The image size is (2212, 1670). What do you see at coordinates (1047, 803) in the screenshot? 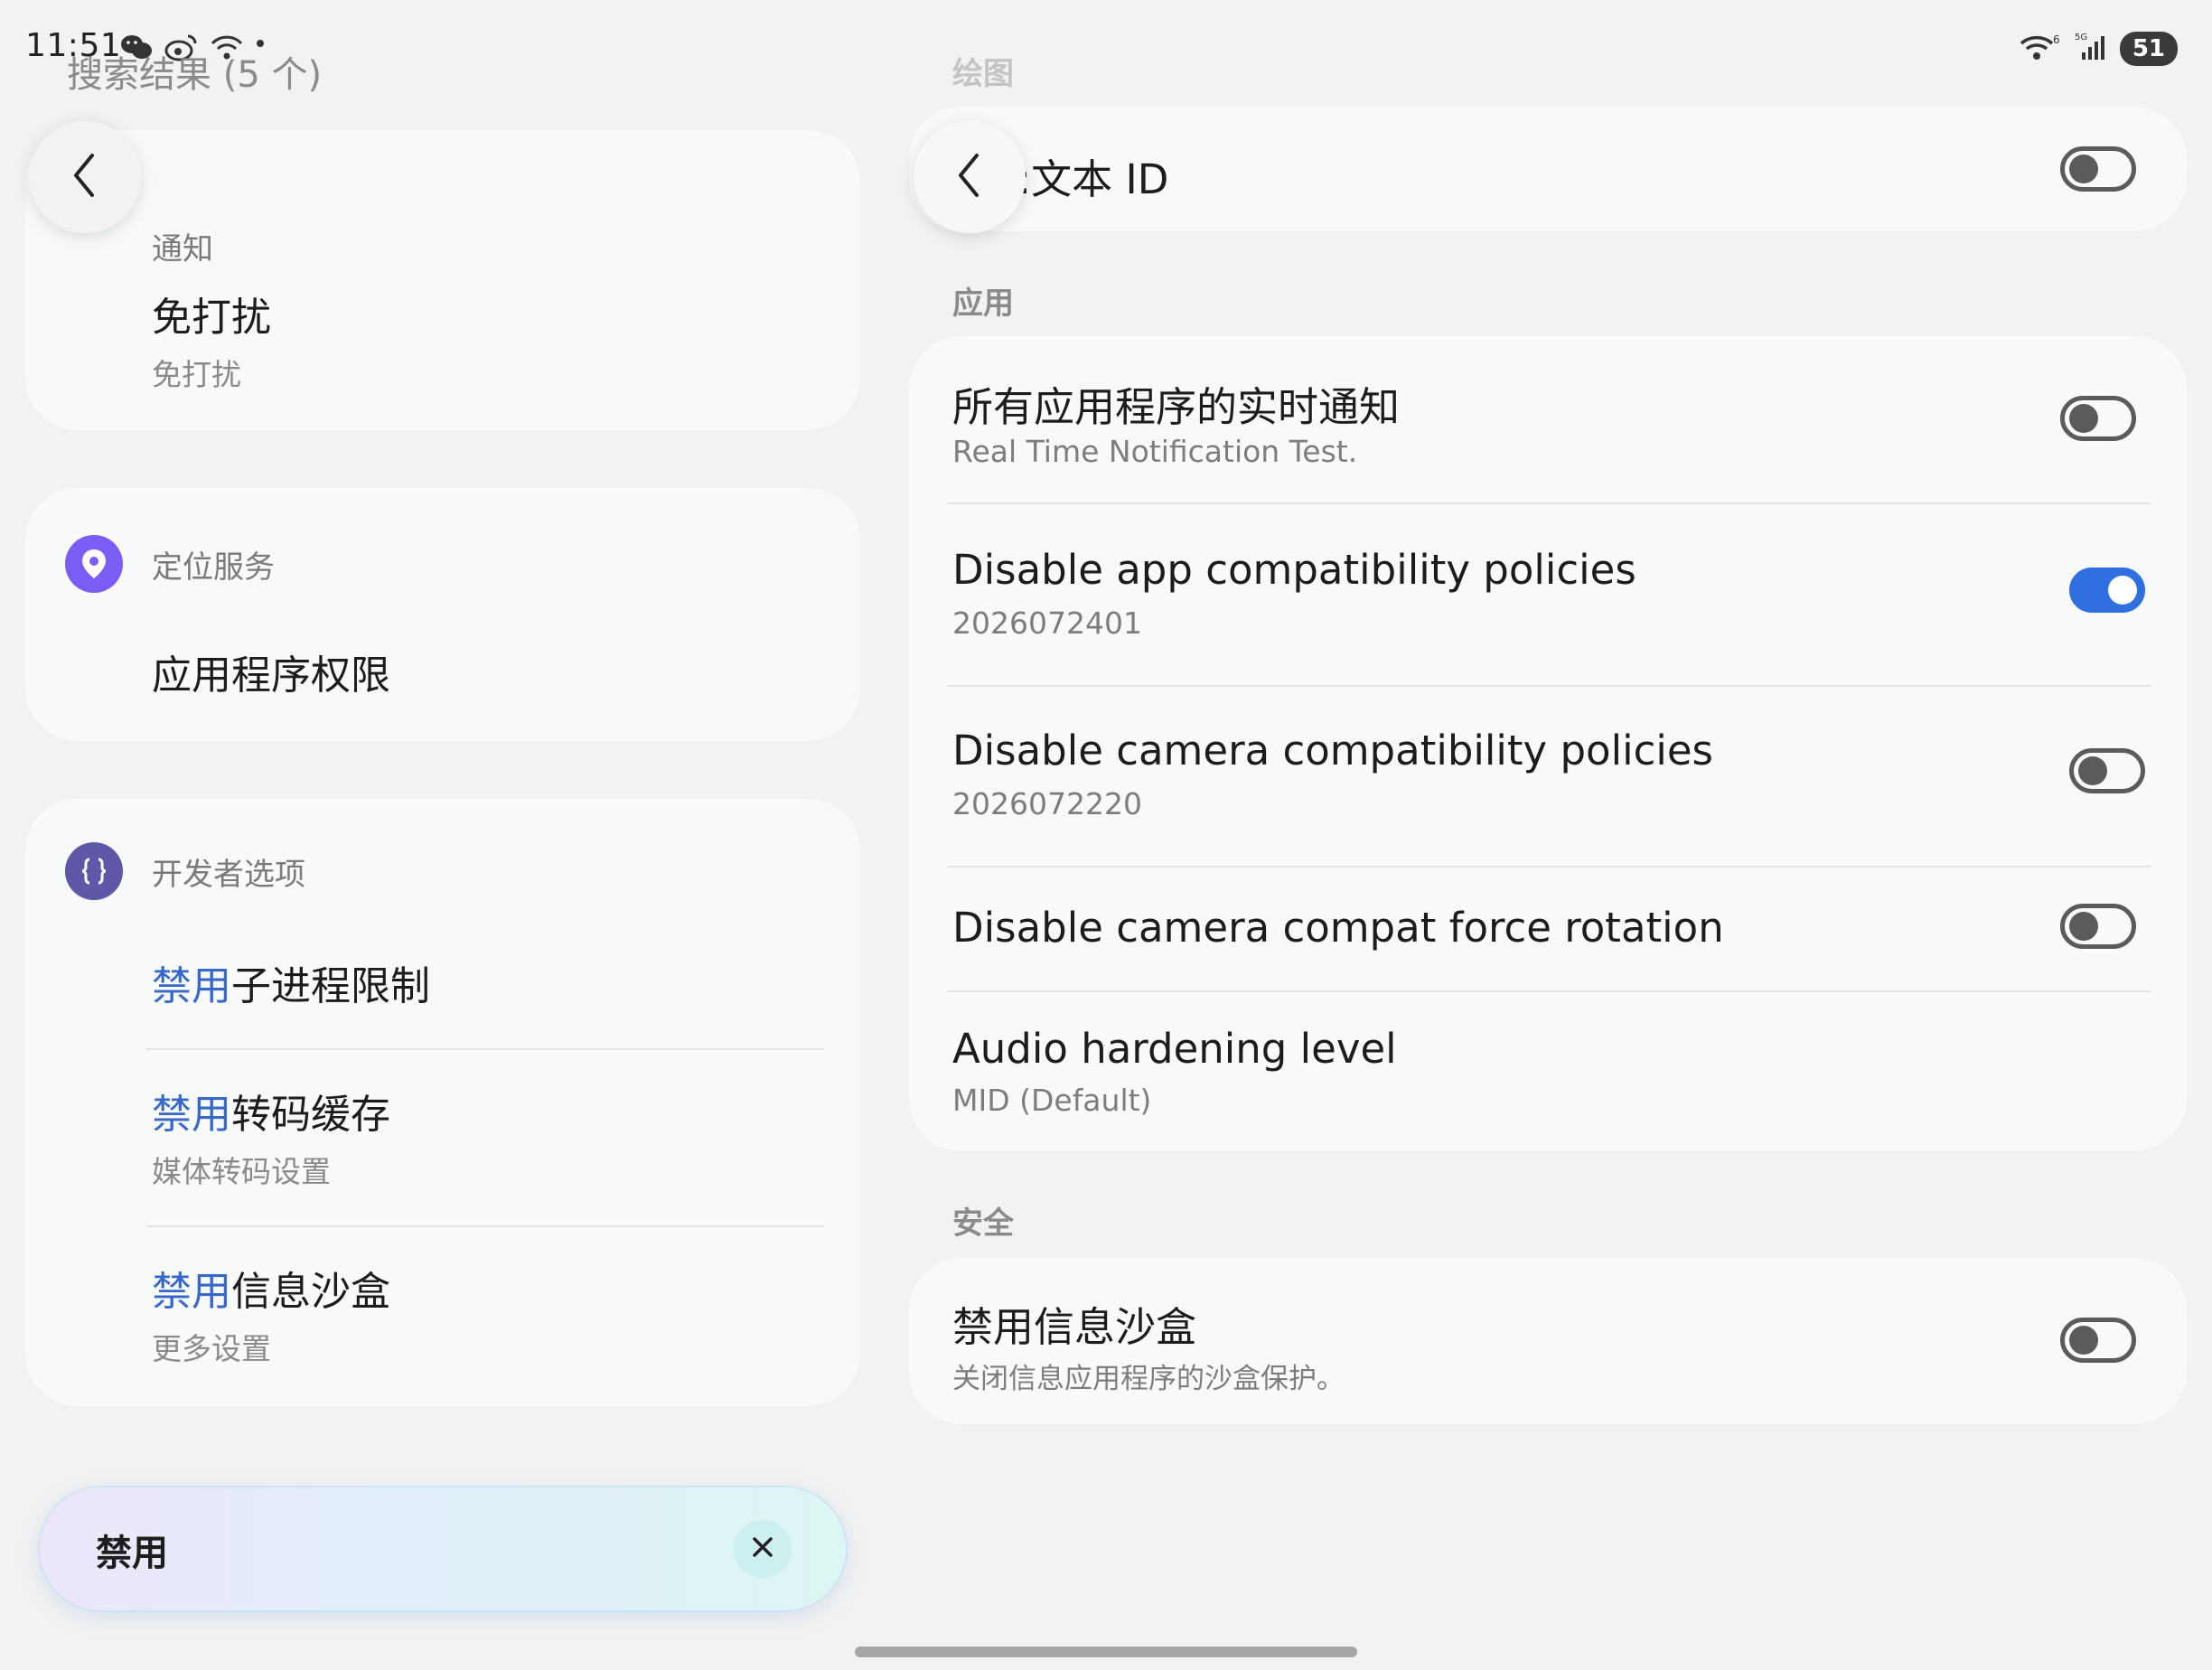
I see `setting-subtitle: 2026072220` at bounding box center [1047, 803].